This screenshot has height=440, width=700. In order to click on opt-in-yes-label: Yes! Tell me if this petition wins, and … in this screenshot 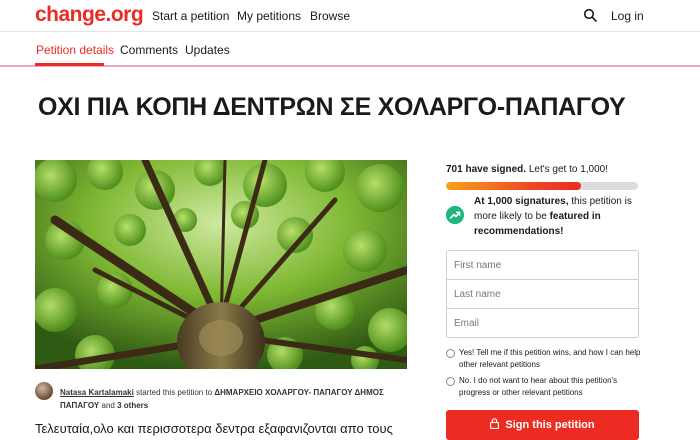, I will do `click(551, 359)`.